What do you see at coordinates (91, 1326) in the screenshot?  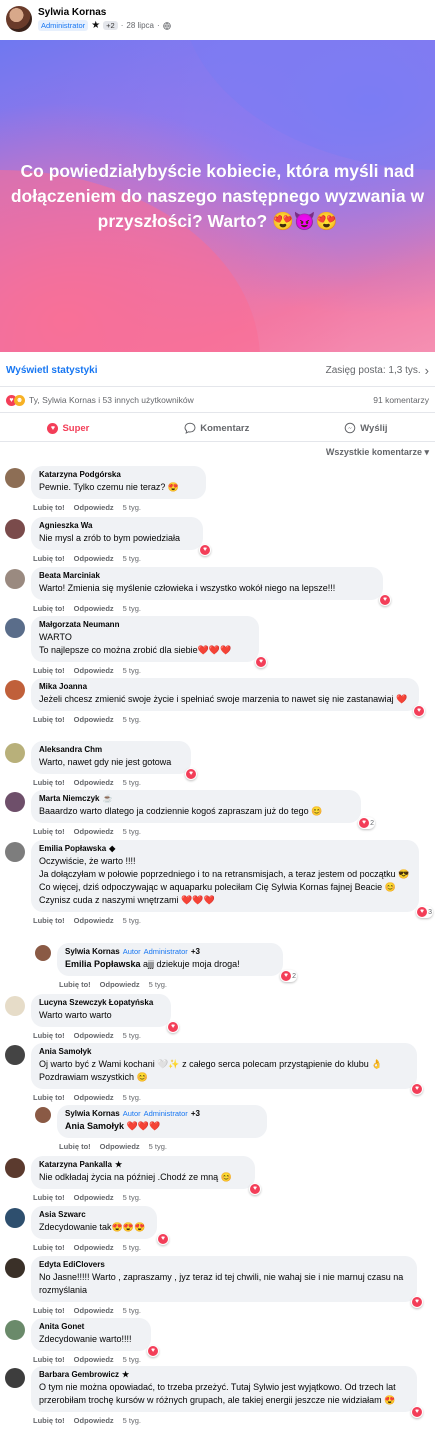 I see `commenter-name: Anita Gonet` at bounding box center [91, 1326].